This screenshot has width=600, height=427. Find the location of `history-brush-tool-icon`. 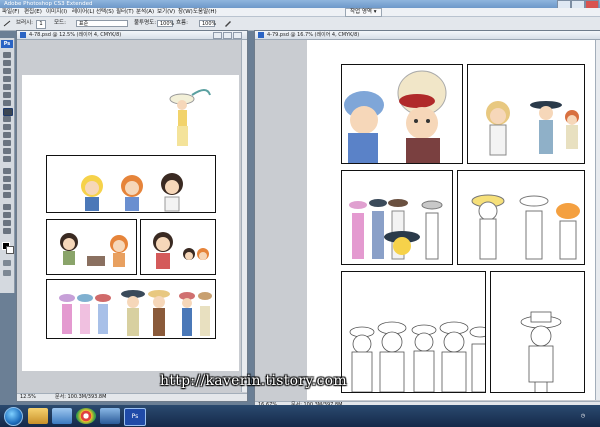

history-brush-tool-icon is located at coordinates (7, 127).